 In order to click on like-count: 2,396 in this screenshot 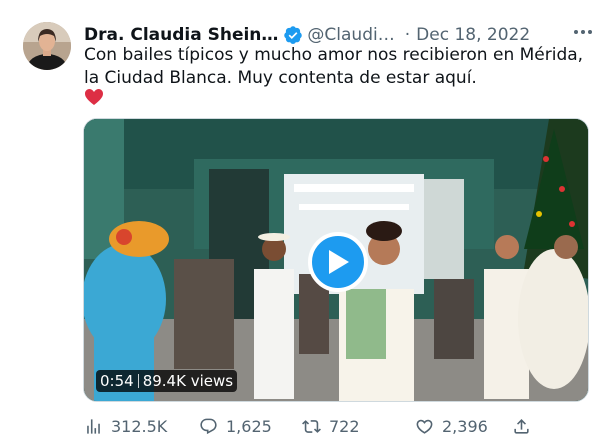, I will do `click(465, 426)`.